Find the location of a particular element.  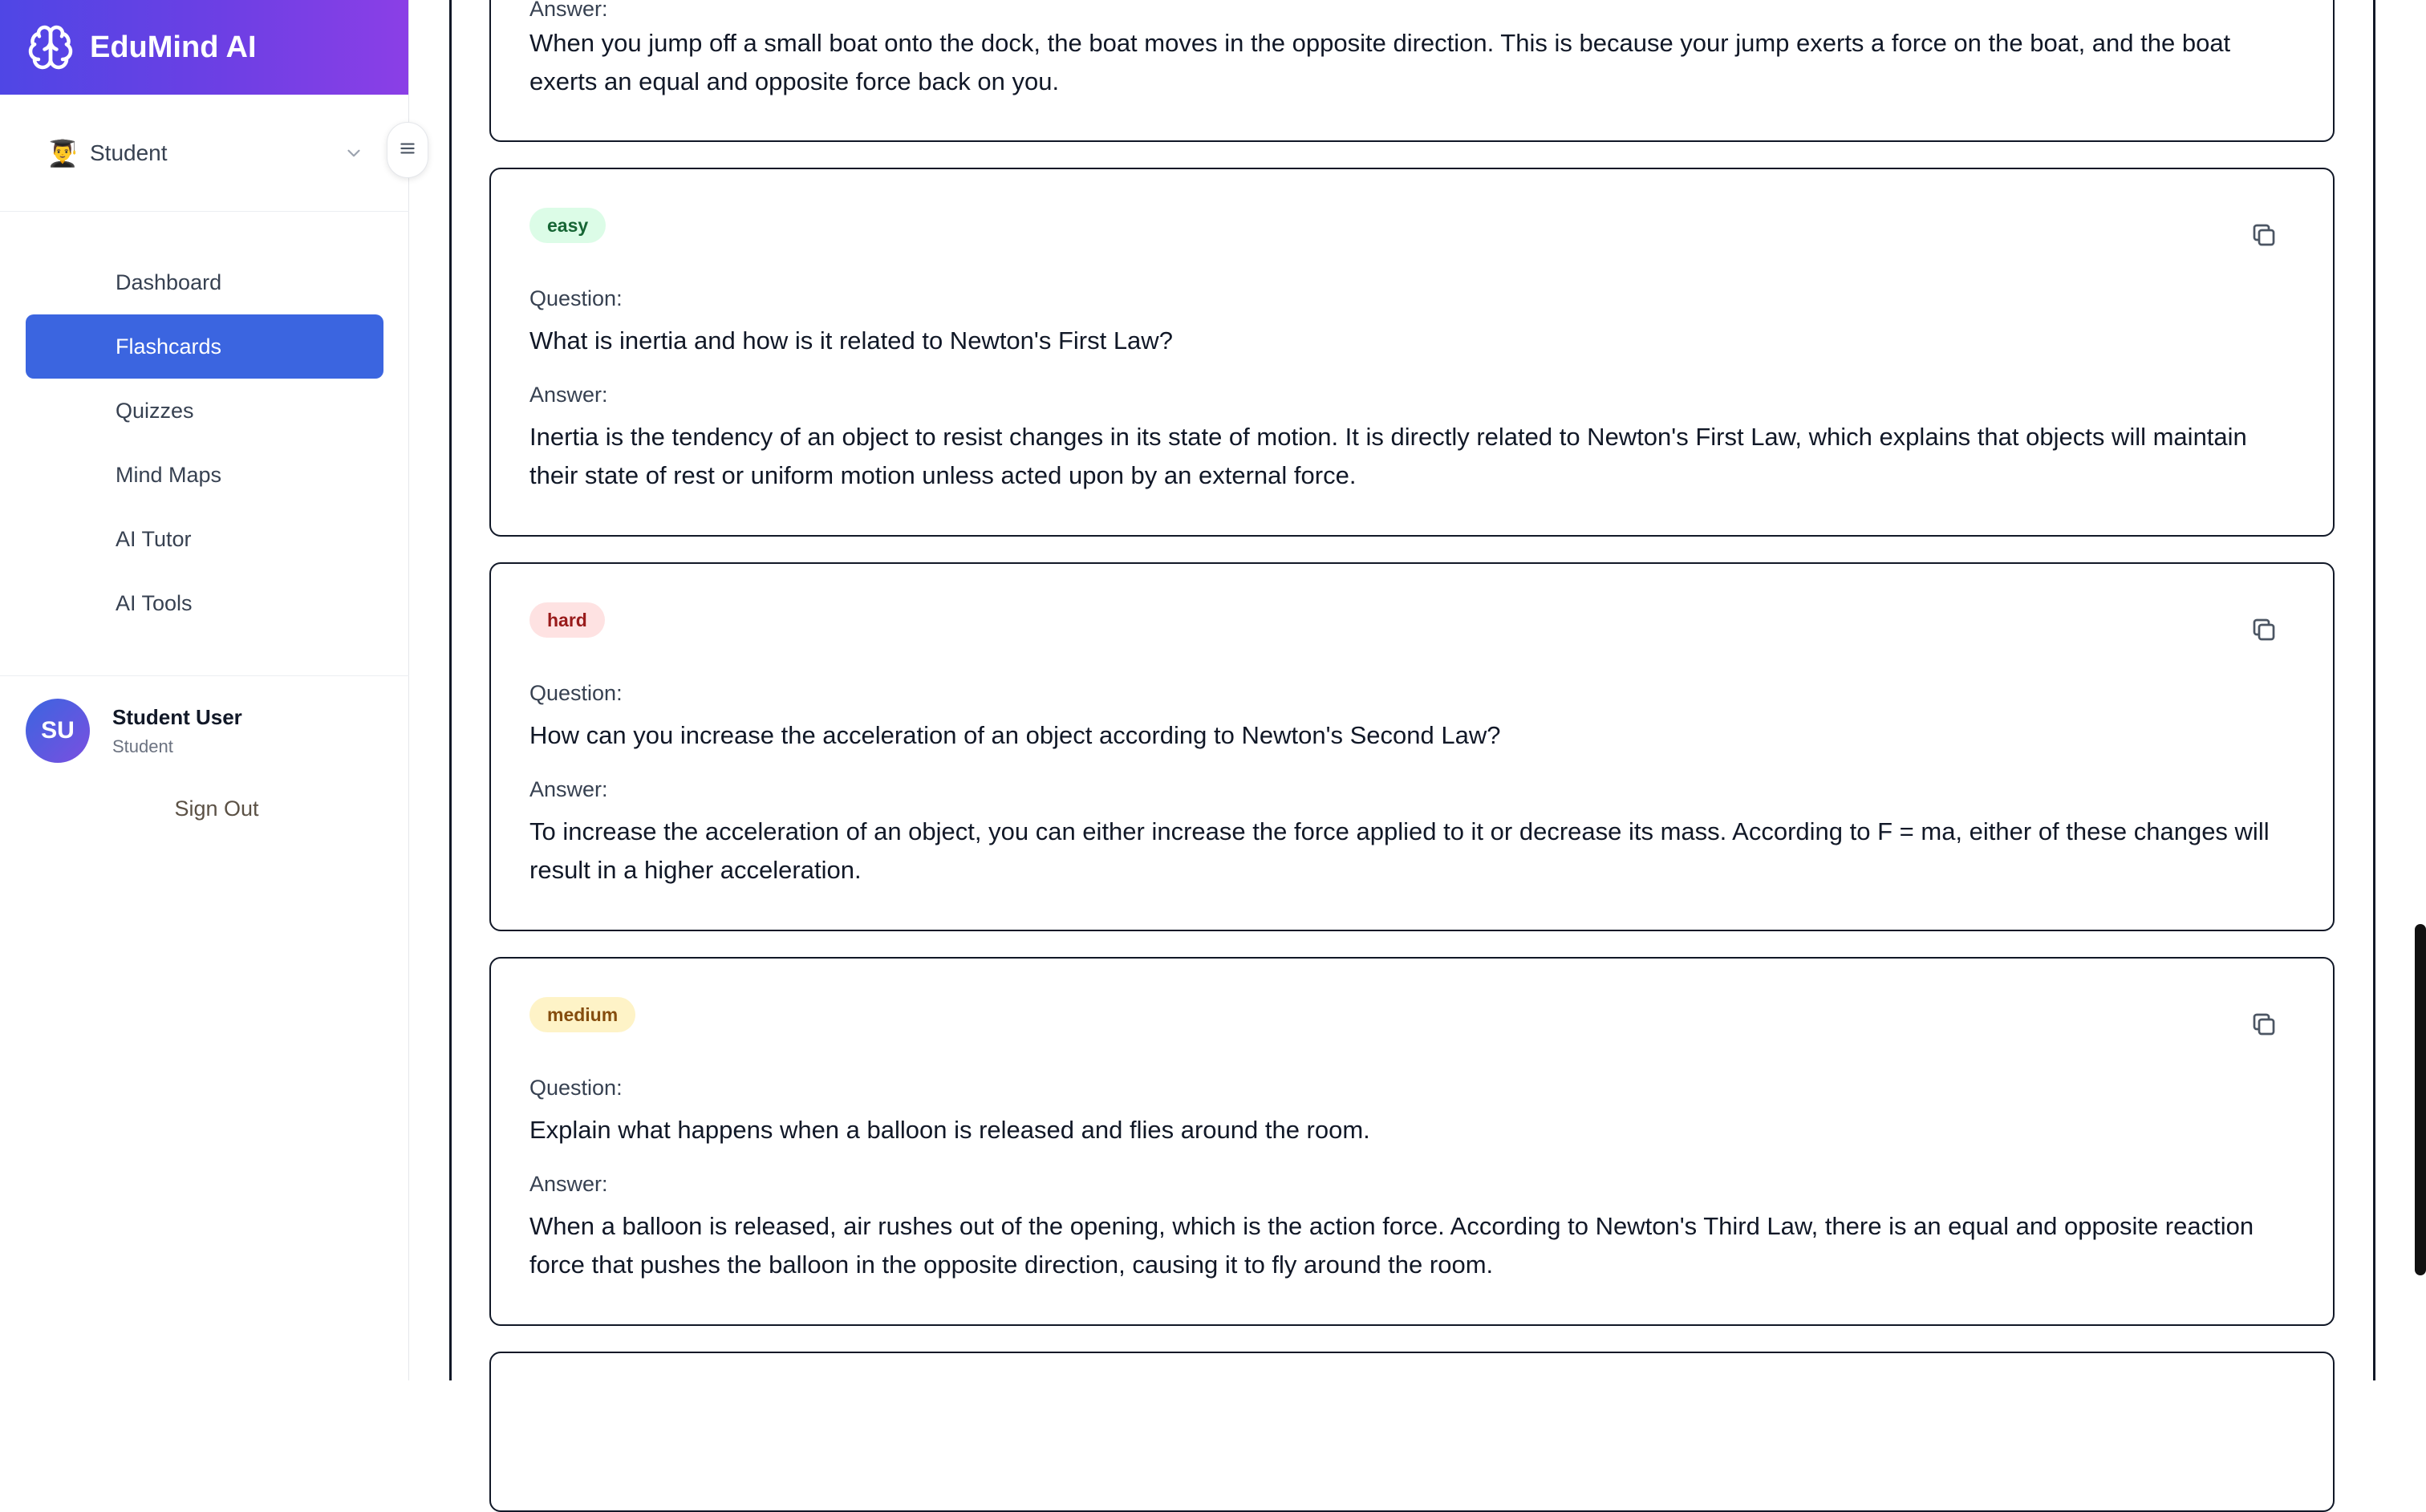

sidebar-item-label: AI Tutor is located at coordinates (154, 538).